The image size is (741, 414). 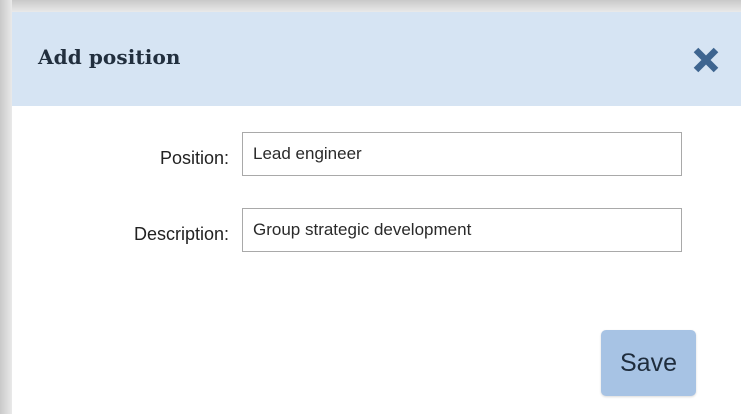 I want to click on backdrop-left-edge, so click(x=6, y=207).